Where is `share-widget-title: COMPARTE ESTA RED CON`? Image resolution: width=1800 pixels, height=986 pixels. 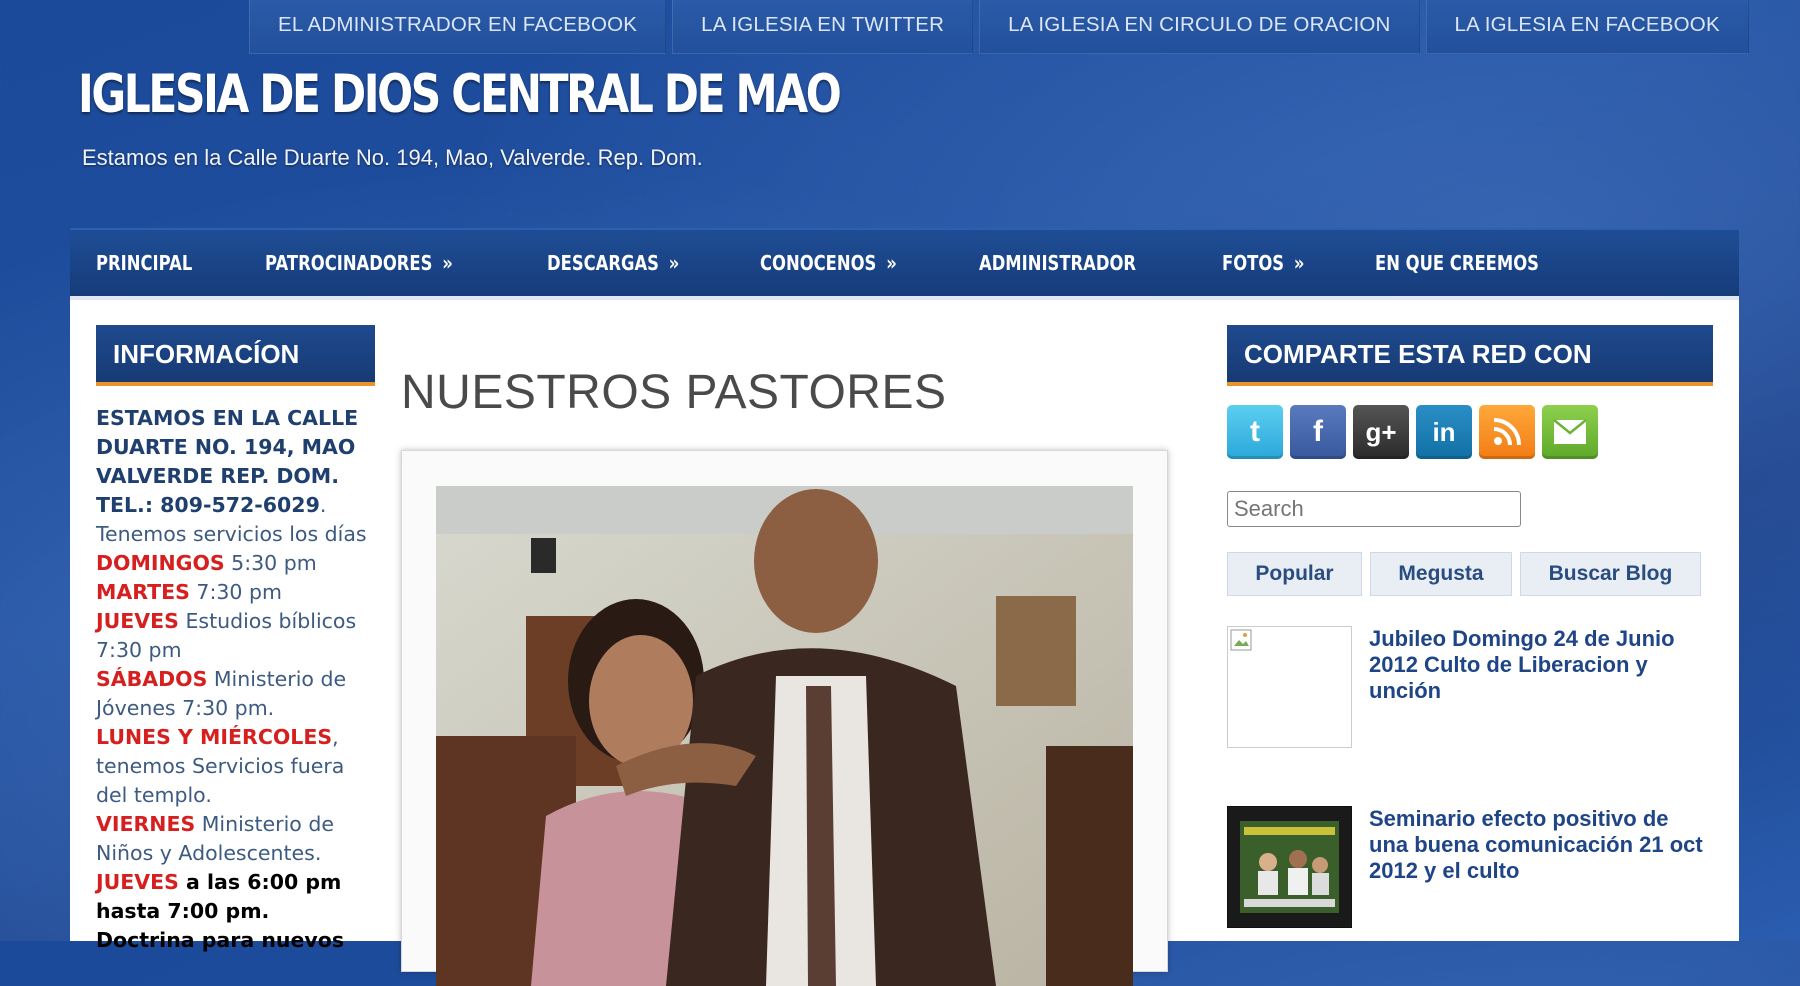
share-widget-title: COMPARTE ESTA RED CON is located at coordinates (1470, 355).